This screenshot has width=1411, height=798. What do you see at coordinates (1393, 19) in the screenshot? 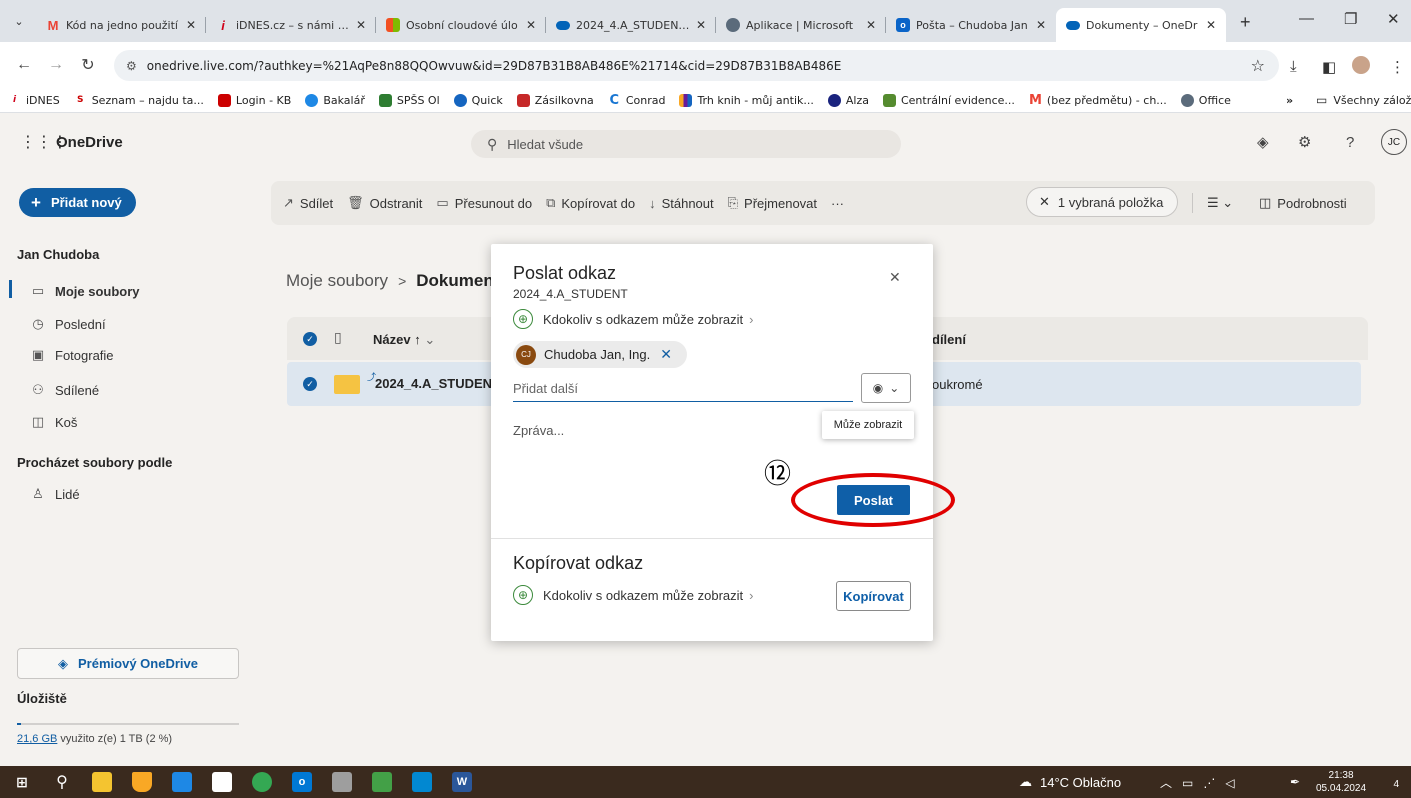
I see `close-window-icon: ✕` at bounding box center [1393, 19].